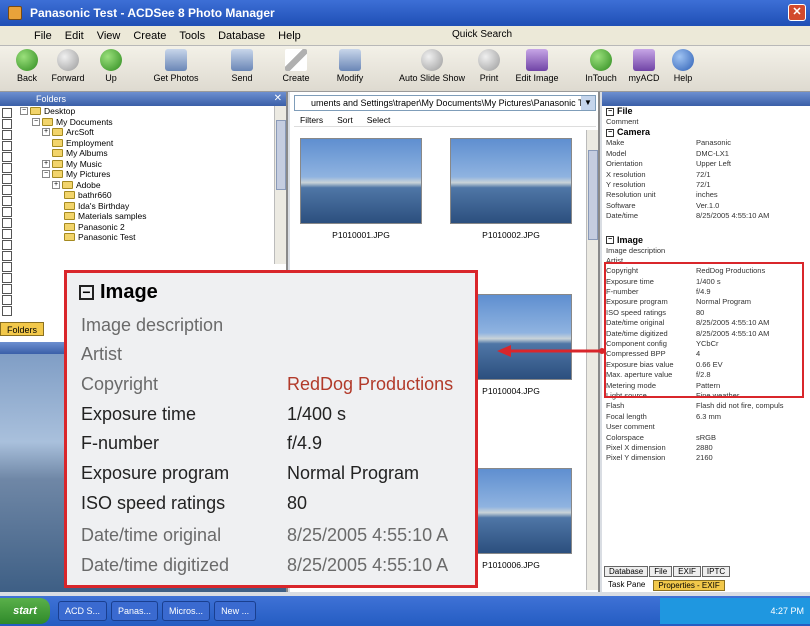 Image resolution: width=810 pixels, height=626 pixels. I want to click on menu-help: Help, so click(289, 36).